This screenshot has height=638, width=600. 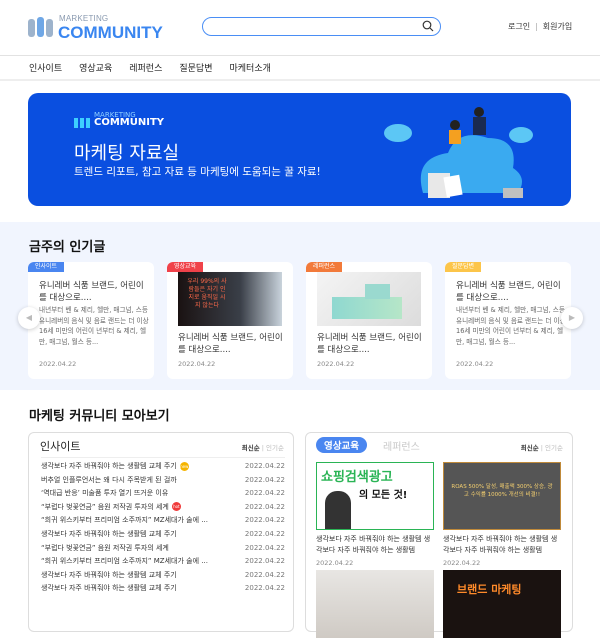 I want to click on video-thumbnail, so click(x=375, y=604).